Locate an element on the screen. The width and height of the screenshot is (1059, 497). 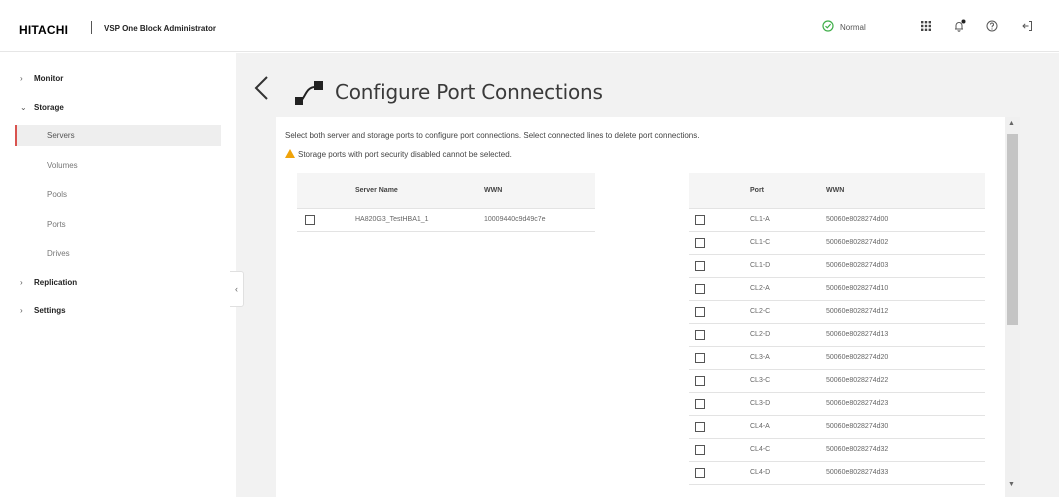
table-row: CL1-D 50060e8028274d03 is located at coordinates (837, 266).